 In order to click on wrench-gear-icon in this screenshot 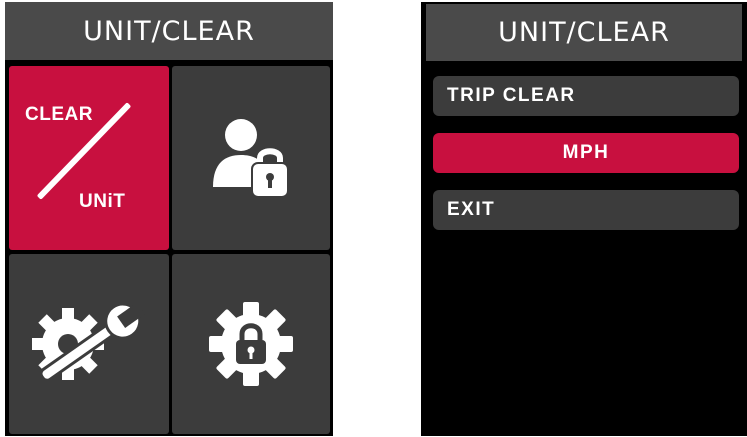, I will do `click(88, 343)`.